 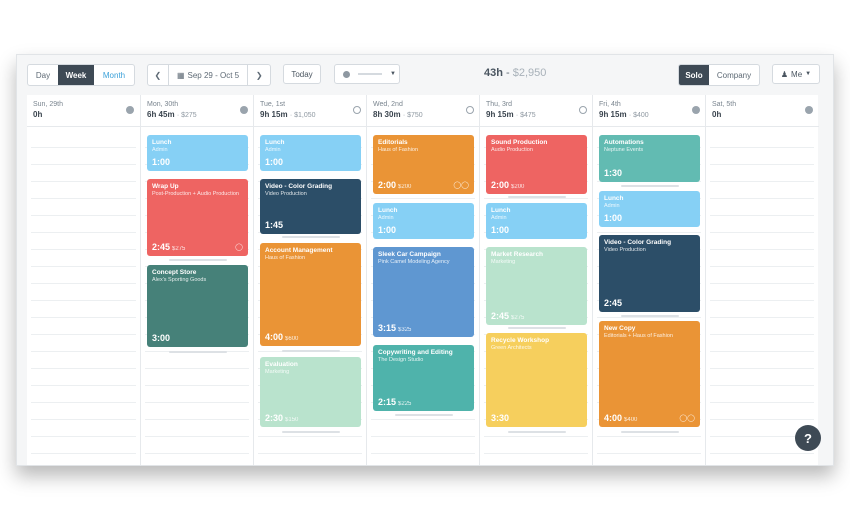 I want to click on day-amount: · $400, so click(x=638, y=115).